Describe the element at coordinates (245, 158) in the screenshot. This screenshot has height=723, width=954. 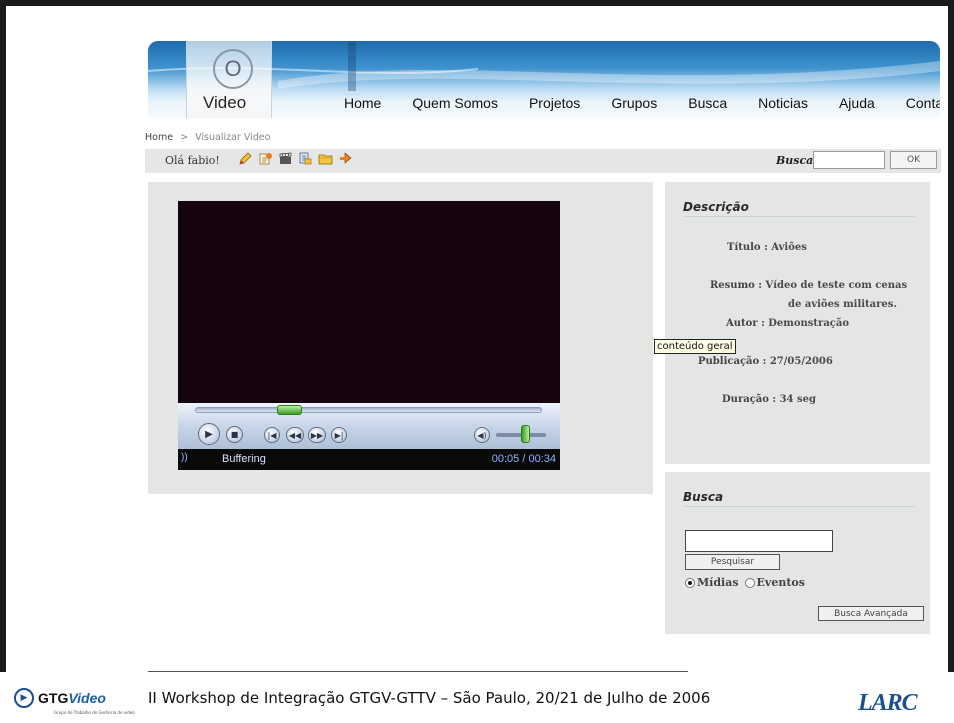
I see `edit-icon` at that location.